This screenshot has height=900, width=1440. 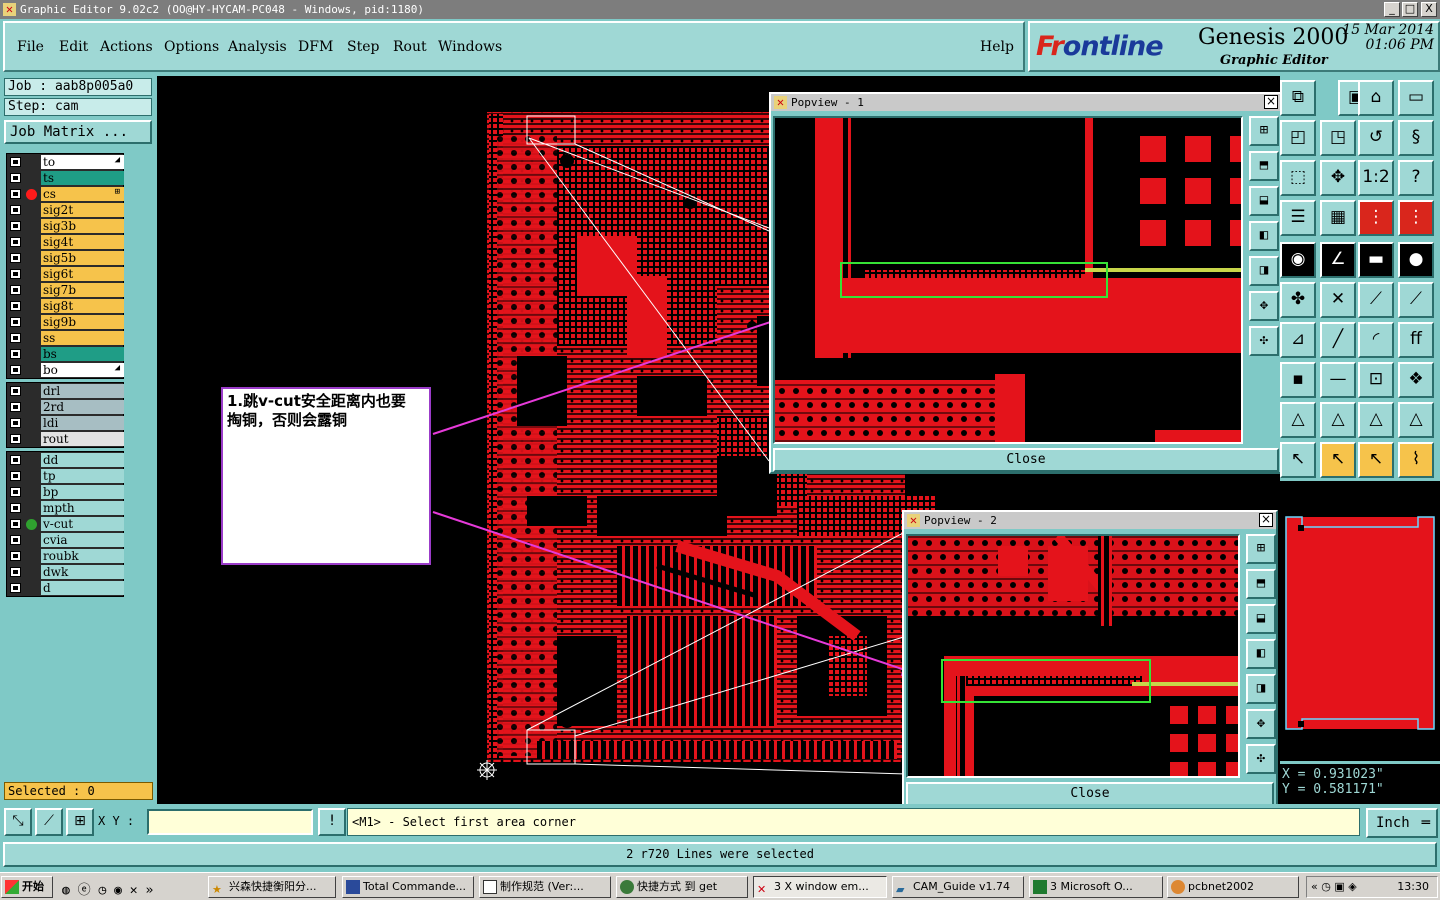 What do you see at coordinates (1261, 689) in the screenshot?
I see `pan-right-icon: ◨` at bounding box center [1261, 689].